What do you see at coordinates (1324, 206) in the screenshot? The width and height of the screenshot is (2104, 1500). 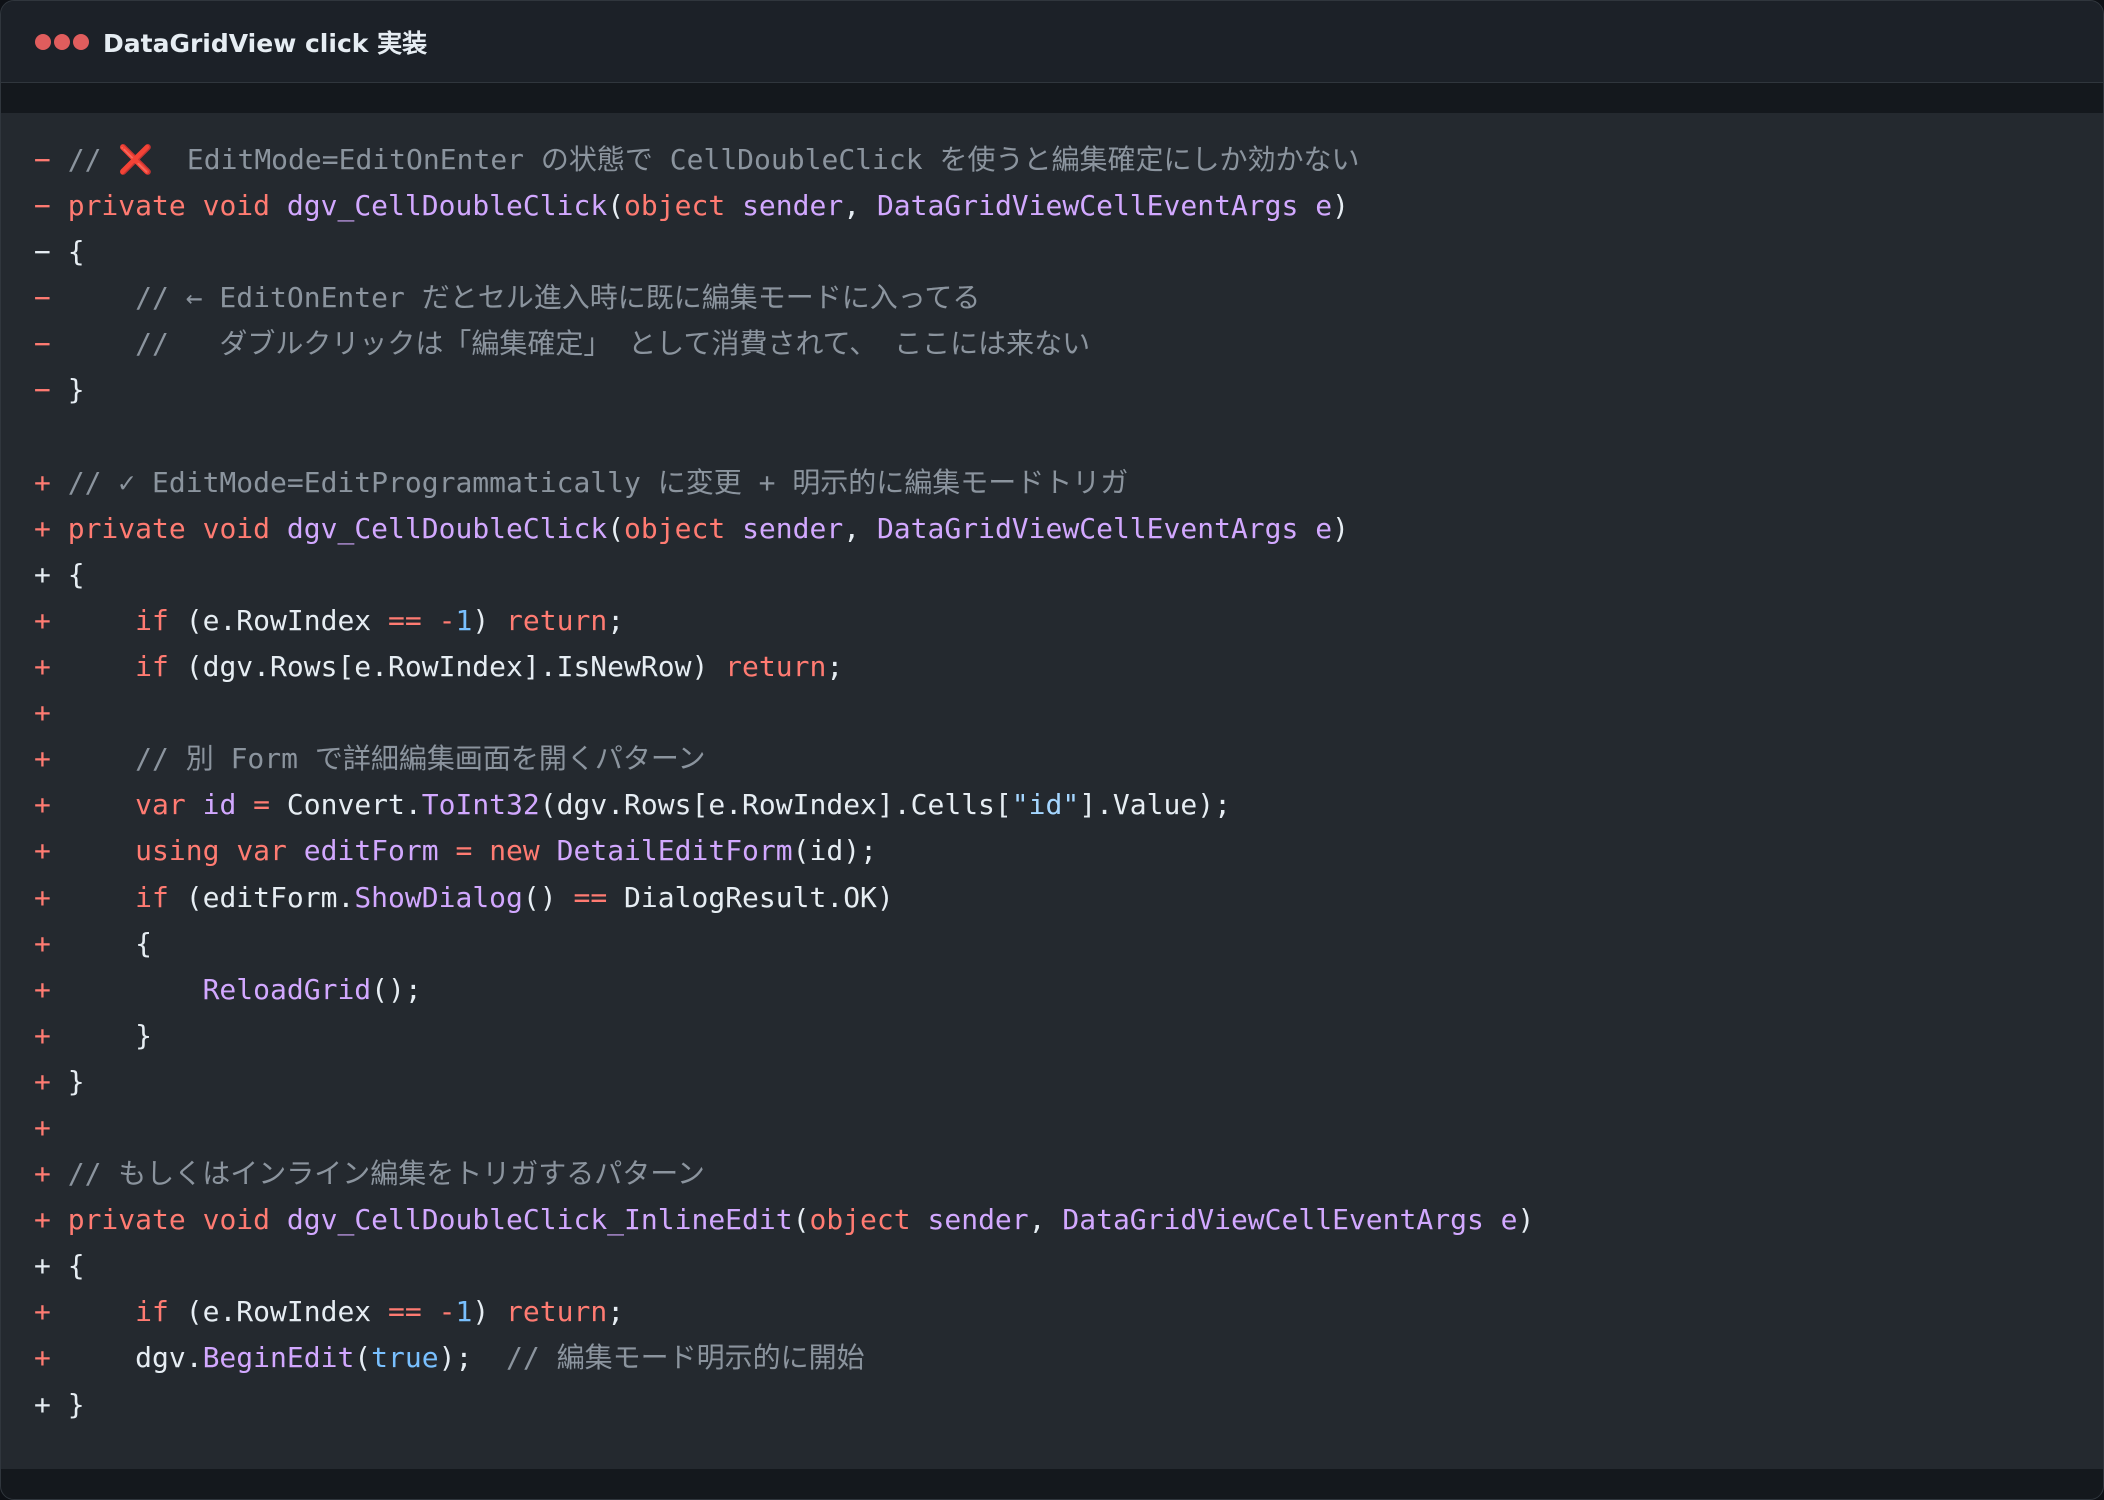 I see `code-token: e` at bounding box center [1324, 206].